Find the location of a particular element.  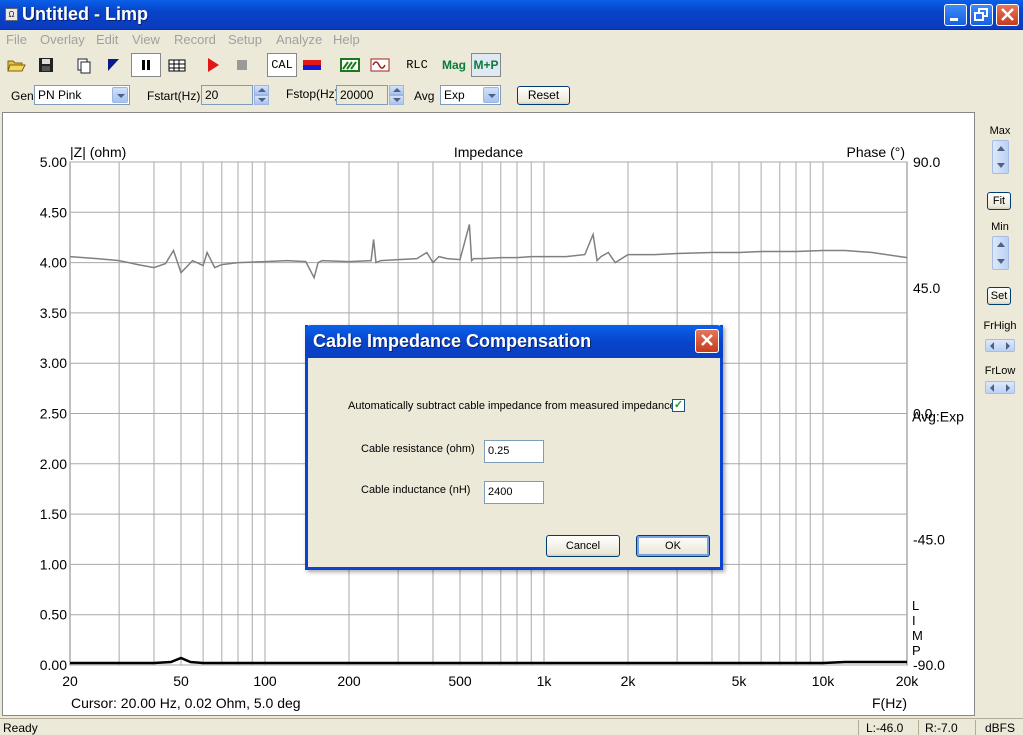

chart-title: Impedance is located at coordinates (488, 152).